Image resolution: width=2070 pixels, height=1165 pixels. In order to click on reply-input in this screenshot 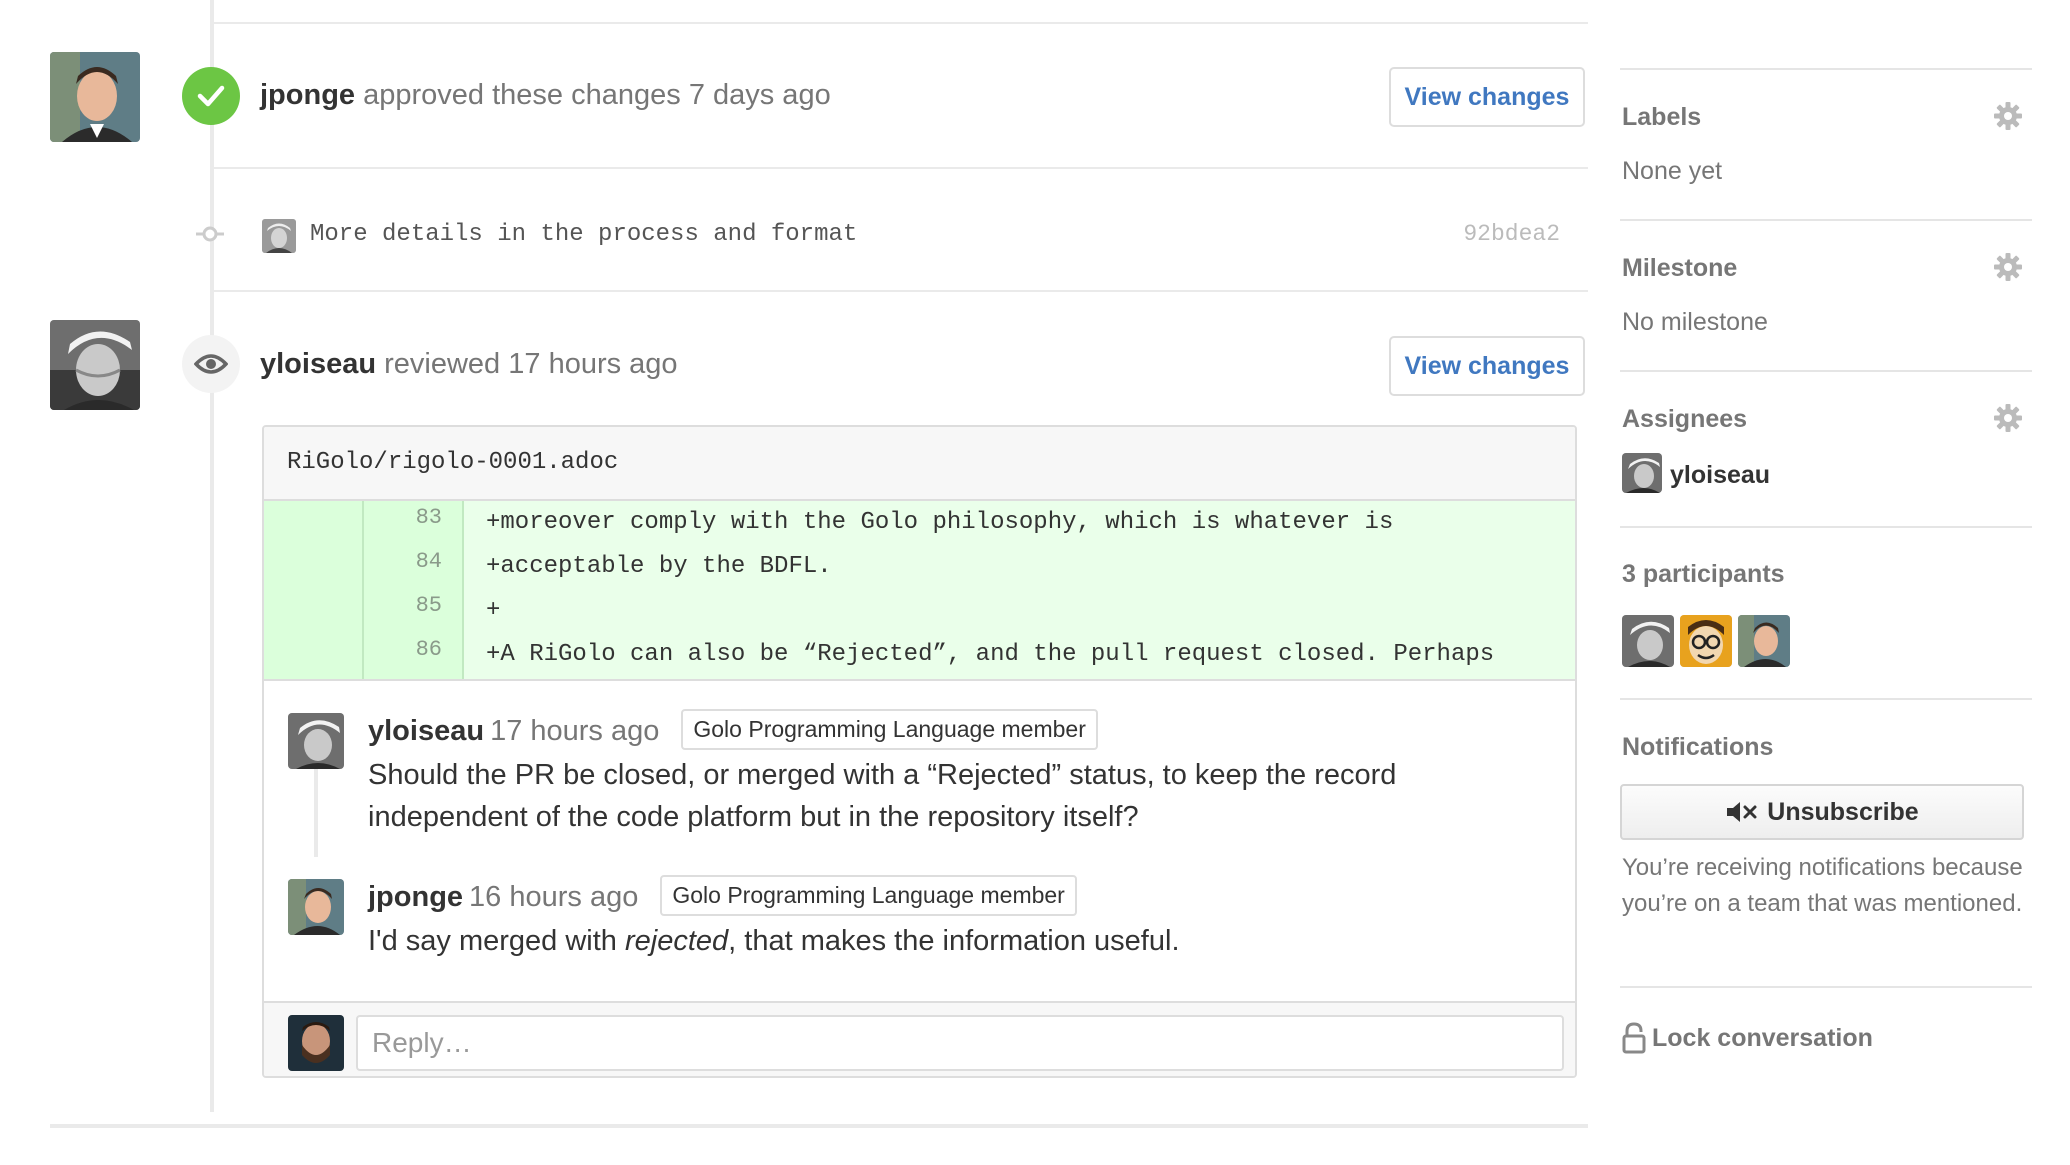, I will do `click(960, 1043)`.